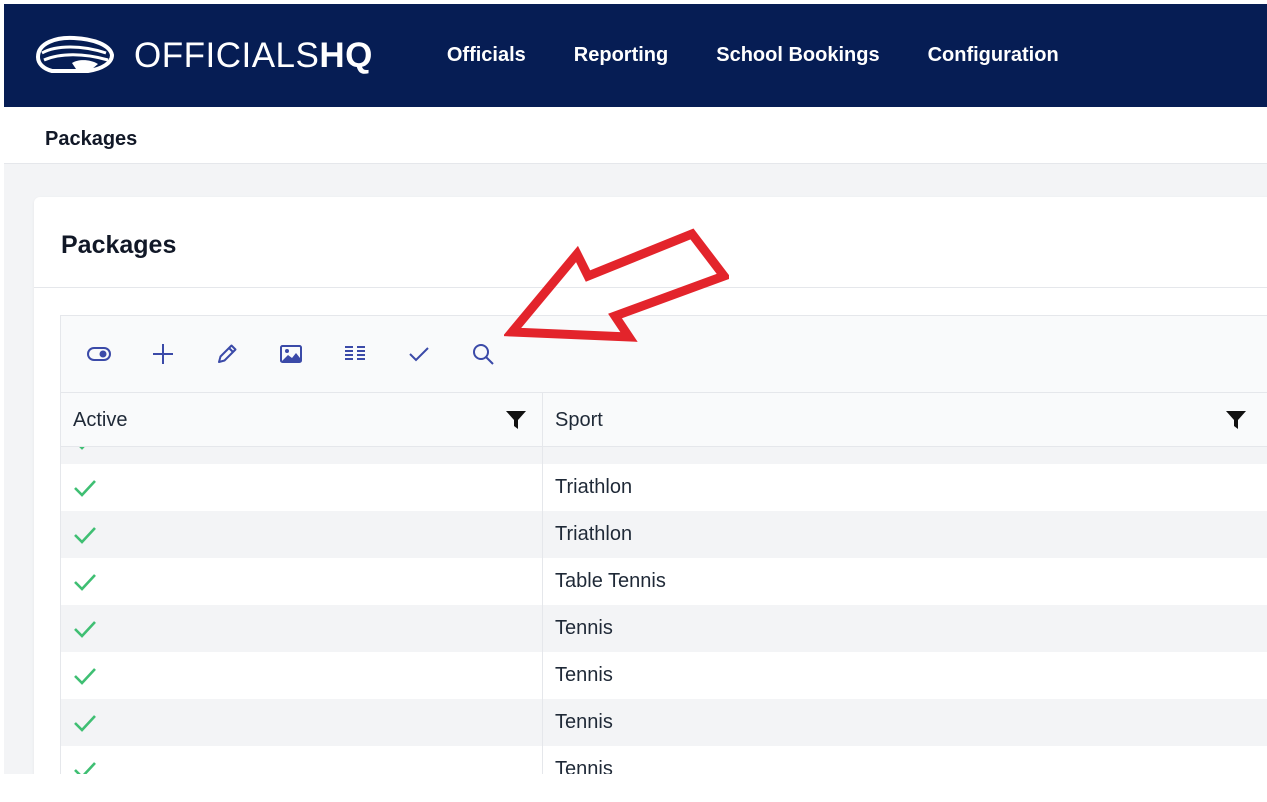 The height and width of the screenshot is (802, 1267). I want to click on page-header: Packages, so click(635, 135).